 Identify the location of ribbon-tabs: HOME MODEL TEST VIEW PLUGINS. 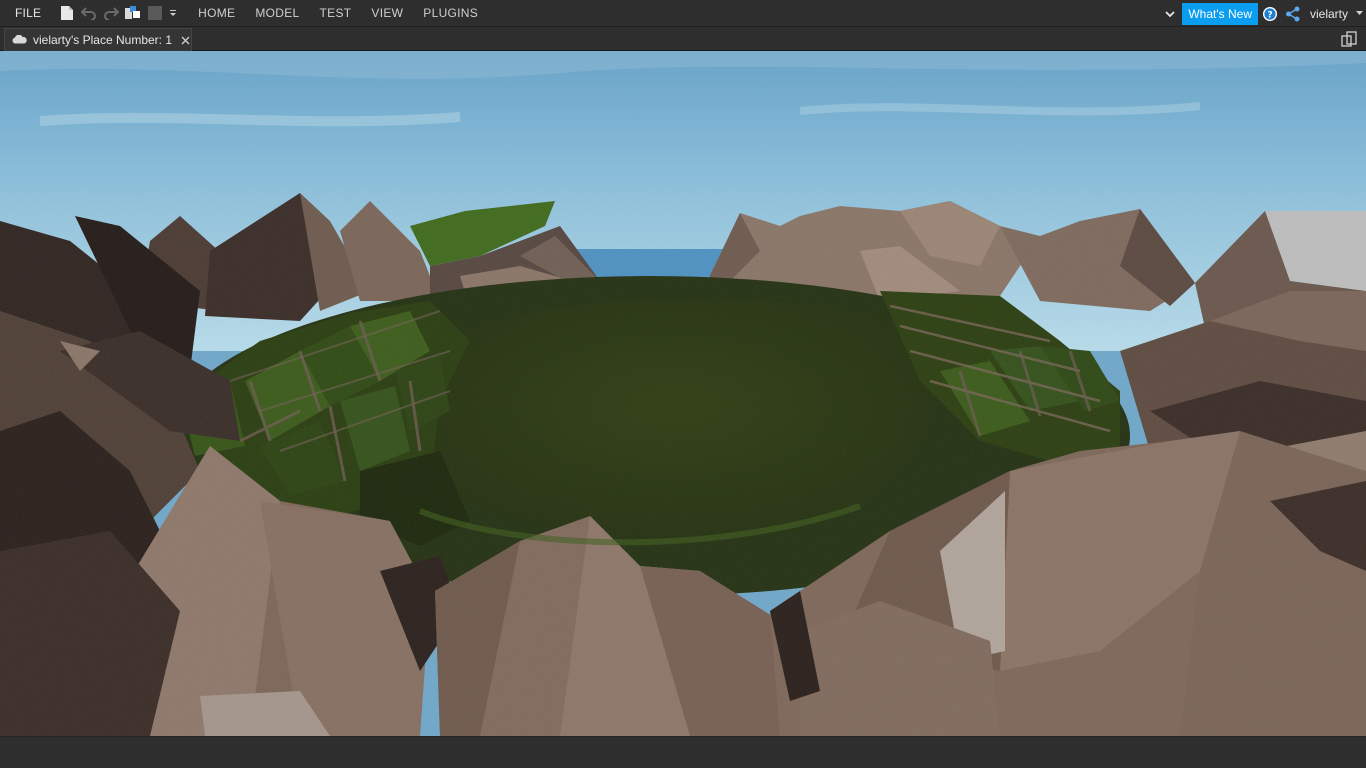
(338, 13).